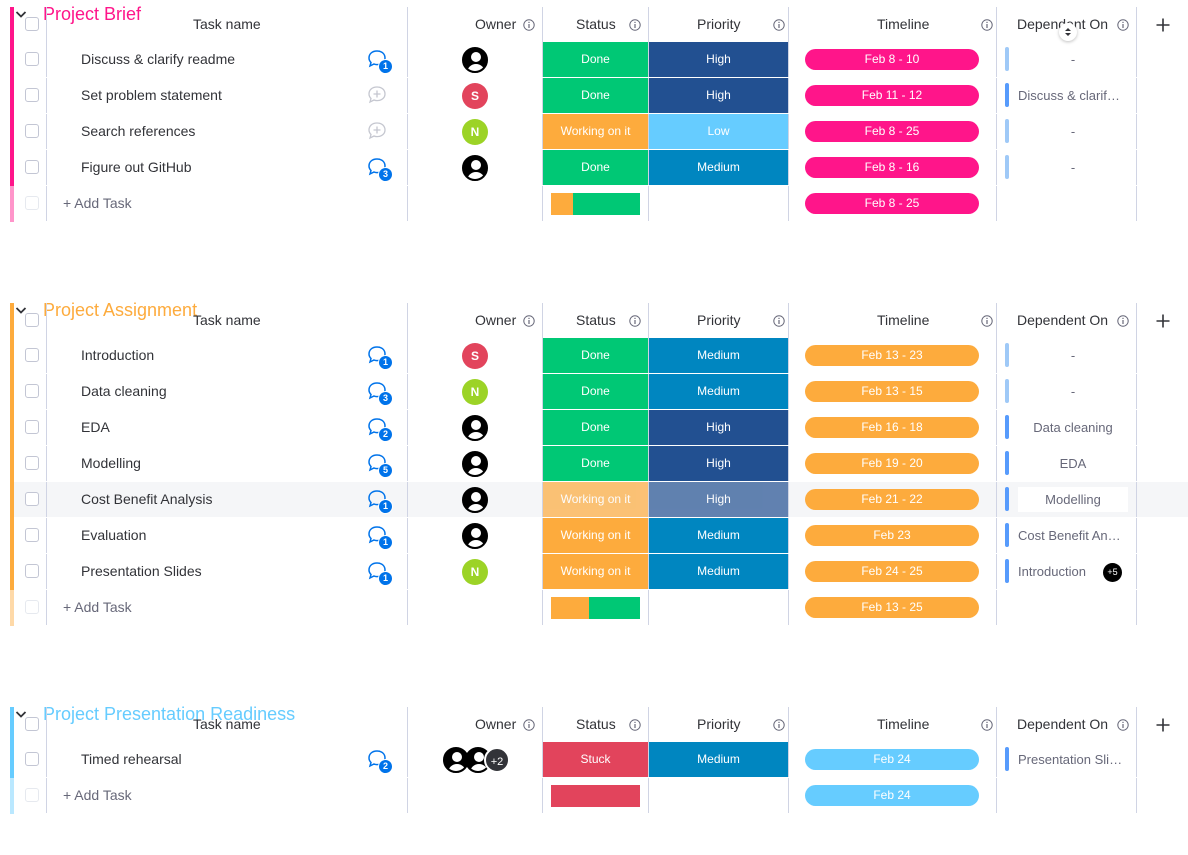 This screenshot has height=855, width=1188. I want to click on sort-icon, so click(1068, 32).